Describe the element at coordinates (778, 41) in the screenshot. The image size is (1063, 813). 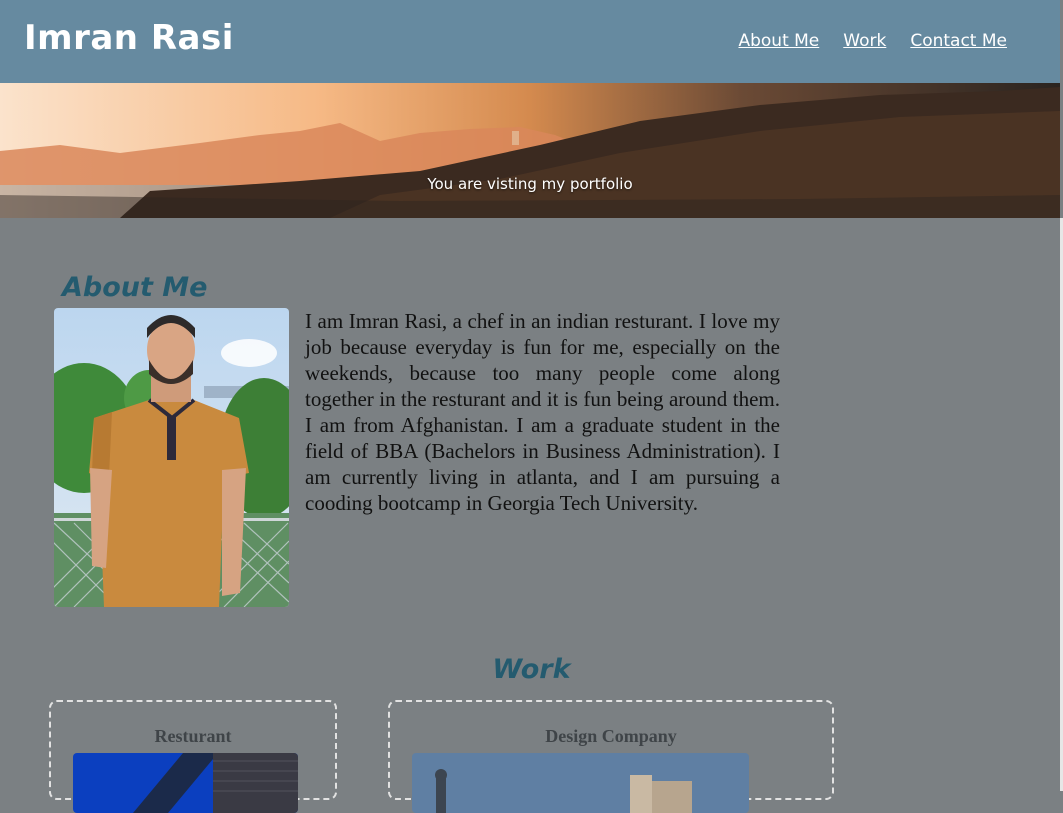
I see `nav-link-about-me: About Me` at that location.